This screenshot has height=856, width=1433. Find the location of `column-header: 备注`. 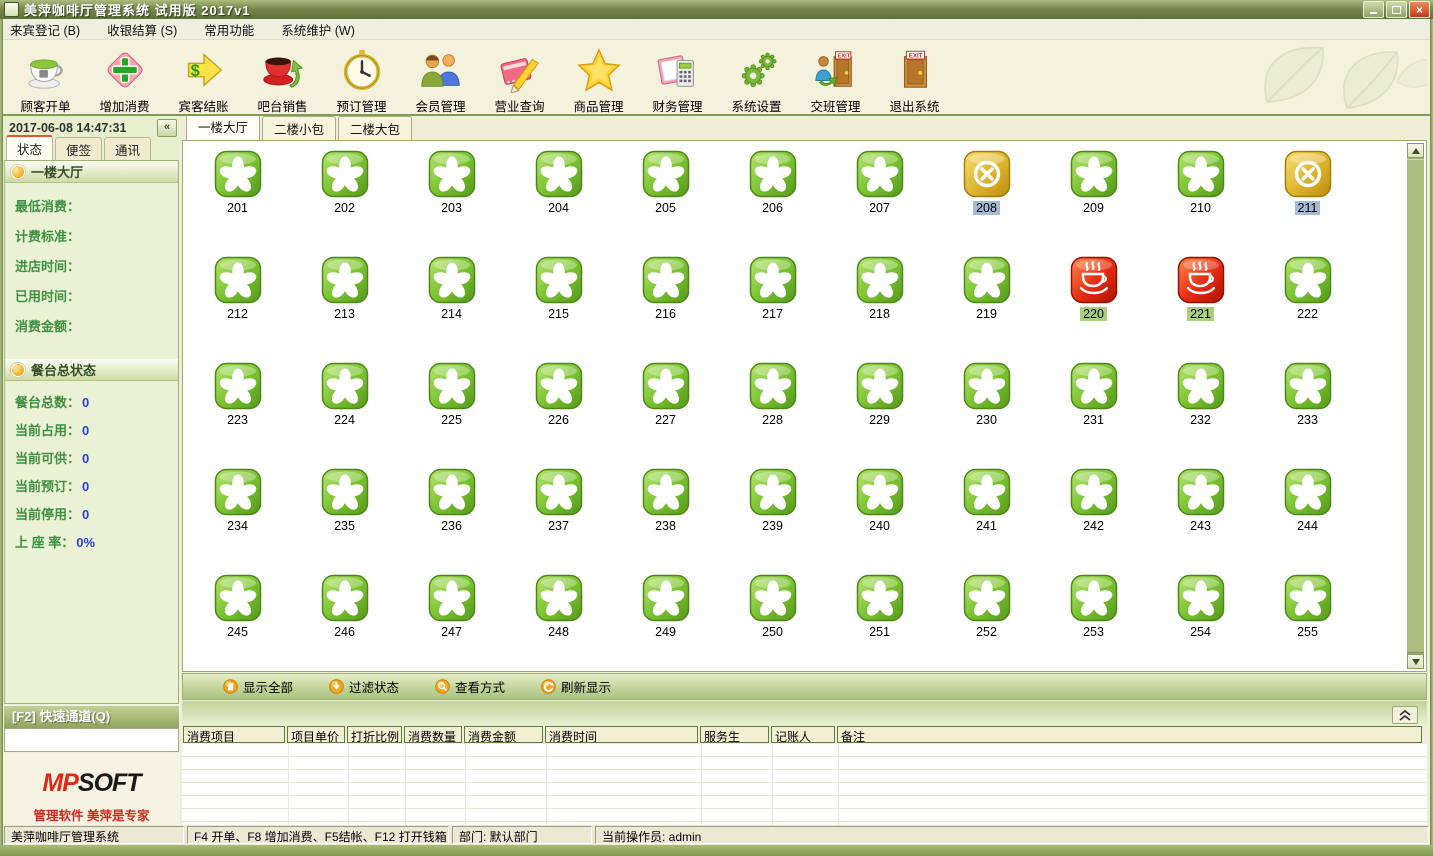

column-header: 备注 is located at coordinates (1129, 734).